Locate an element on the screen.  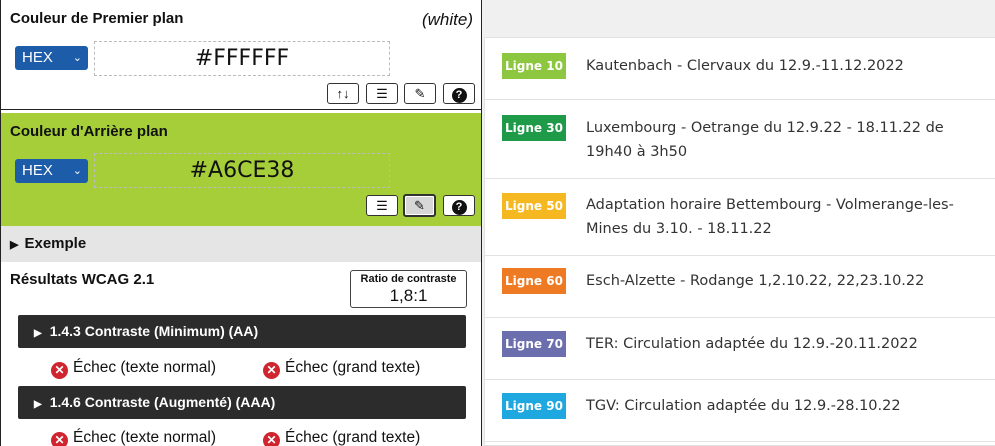
line-badge: Ligne 30 is located at coordinates (534, 128).